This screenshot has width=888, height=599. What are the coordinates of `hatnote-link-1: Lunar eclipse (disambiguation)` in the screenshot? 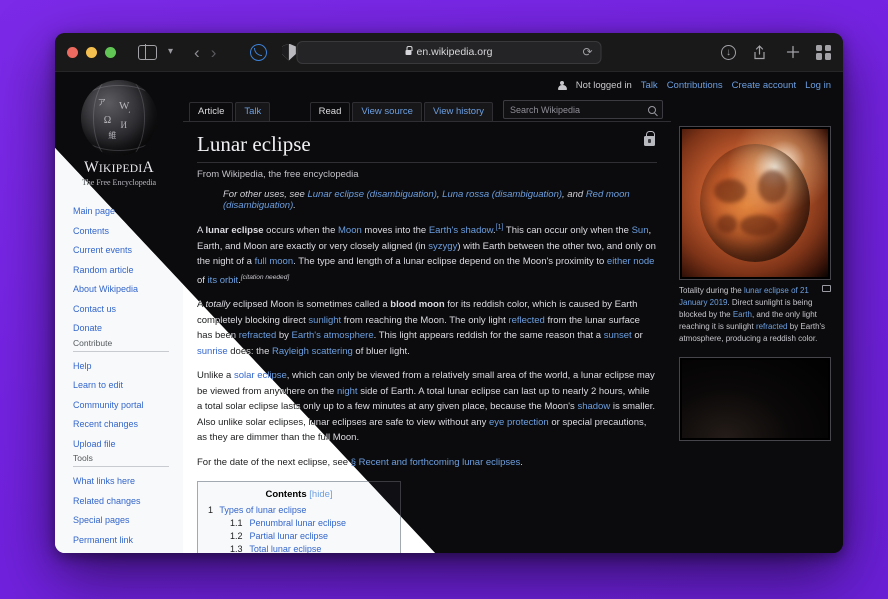 It's located at (371, 194).